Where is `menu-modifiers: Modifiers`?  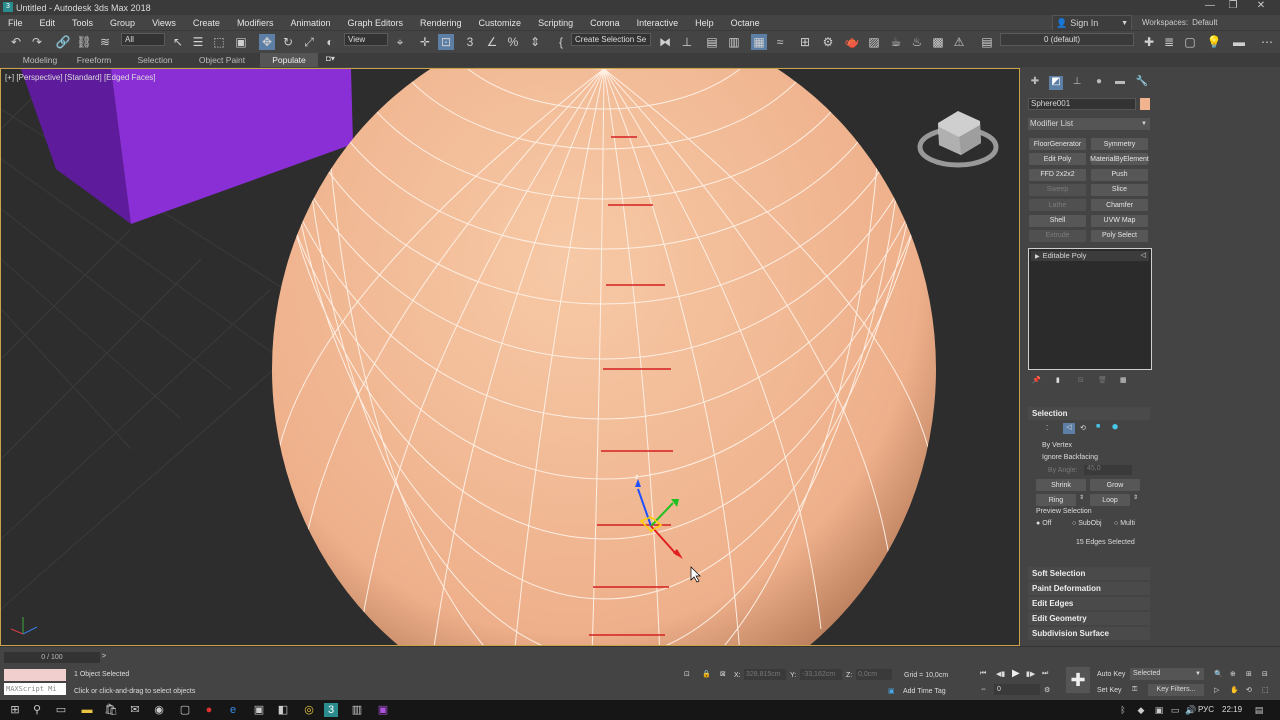 menu-modifiers: Modifiers is located at coordinates (256, 23).